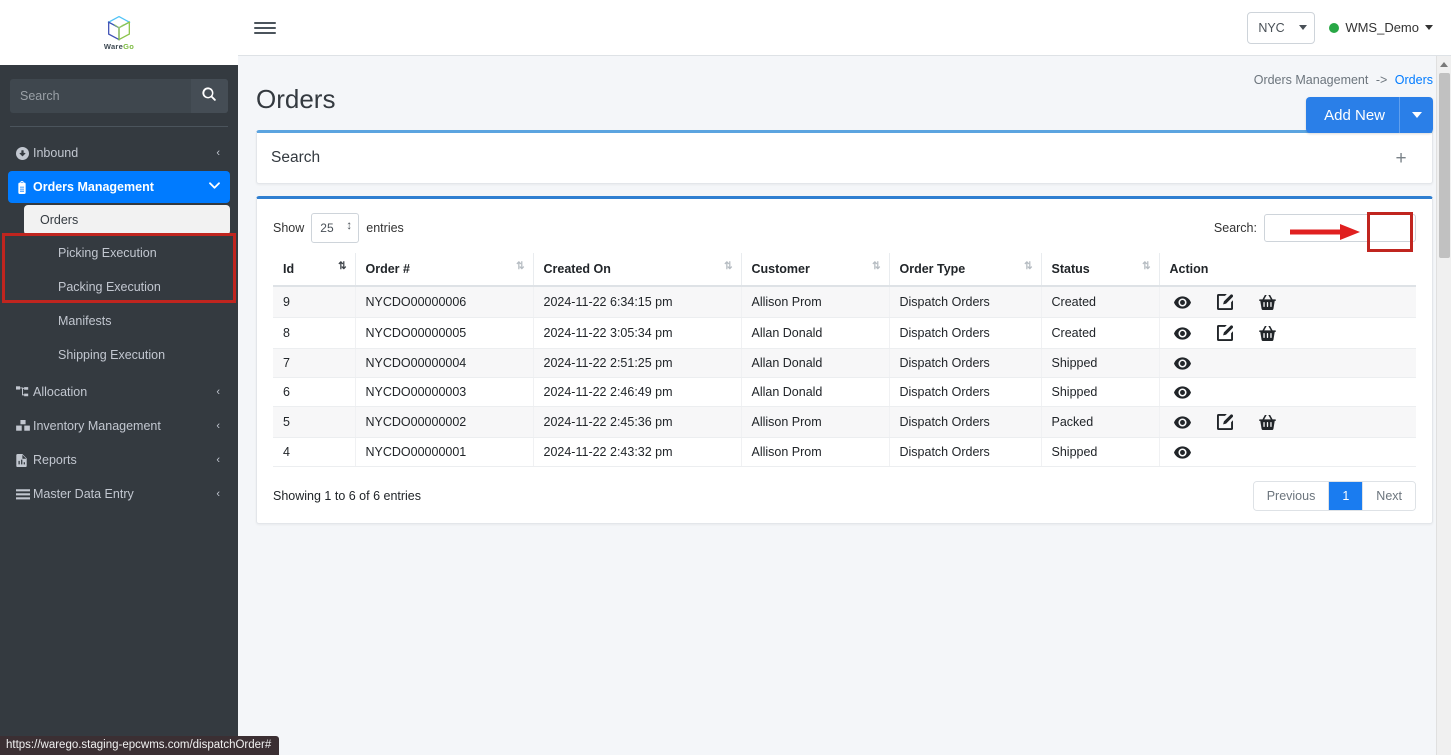  I want to click on cell-order-no: NYCDO00000003, so click(444, 392).